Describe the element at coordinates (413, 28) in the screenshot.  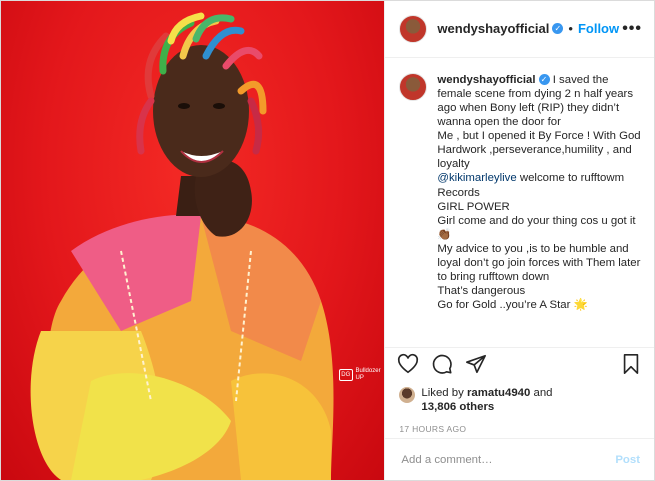
I see `author-avatar` at that location.